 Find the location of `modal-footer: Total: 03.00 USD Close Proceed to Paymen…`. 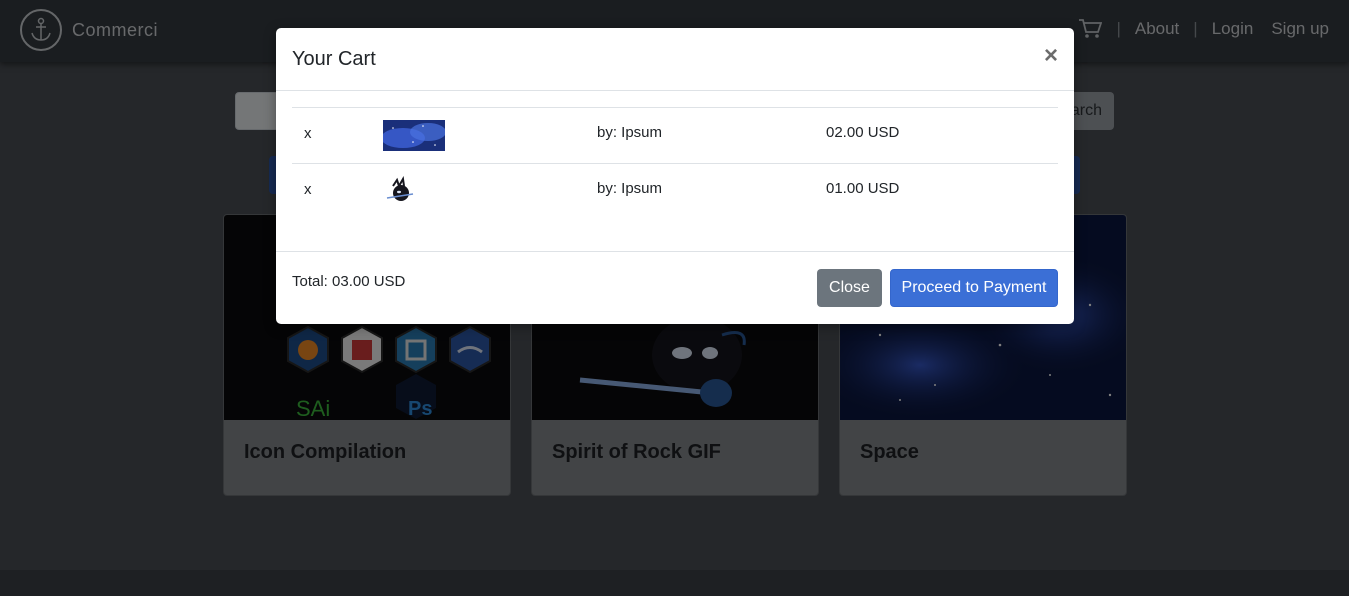

modal-footer: Total: 03.00 USD Close Proceed to Paymen… is located at coordinates (675, 287).